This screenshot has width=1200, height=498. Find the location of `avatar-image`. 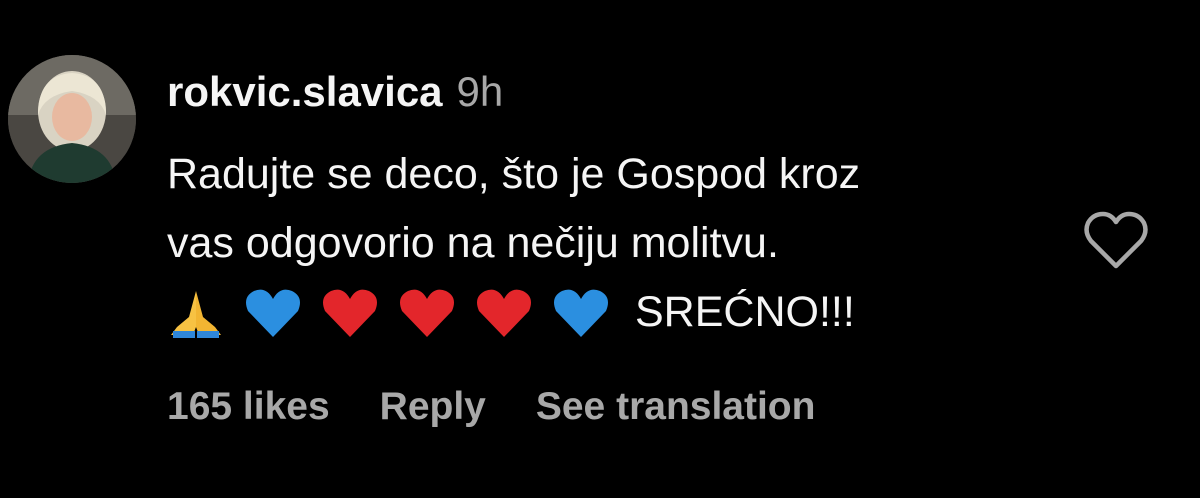

avatar-image is located at coordinates (72, 119).